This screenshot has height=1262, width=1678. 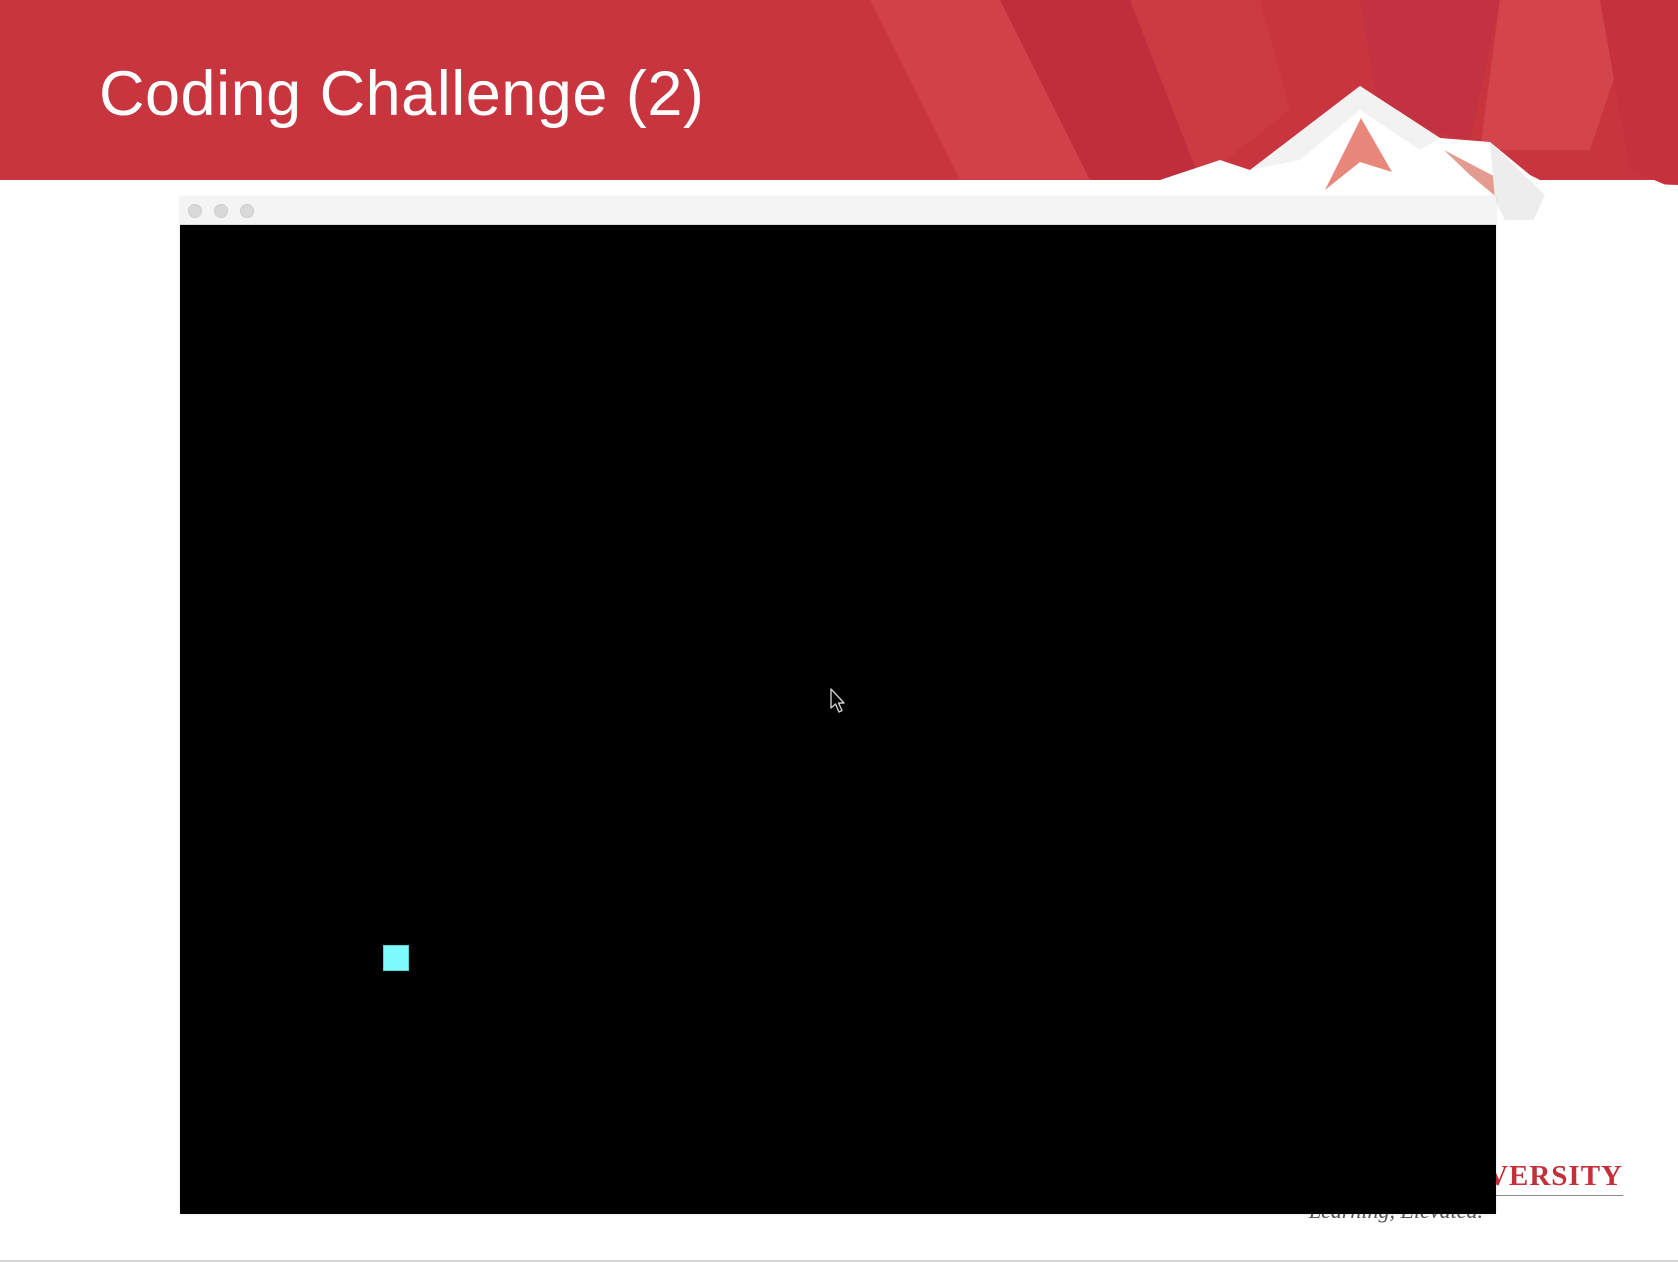 I want to click on slide-title: Coding Challenge (2), so click(x=402, y=94).